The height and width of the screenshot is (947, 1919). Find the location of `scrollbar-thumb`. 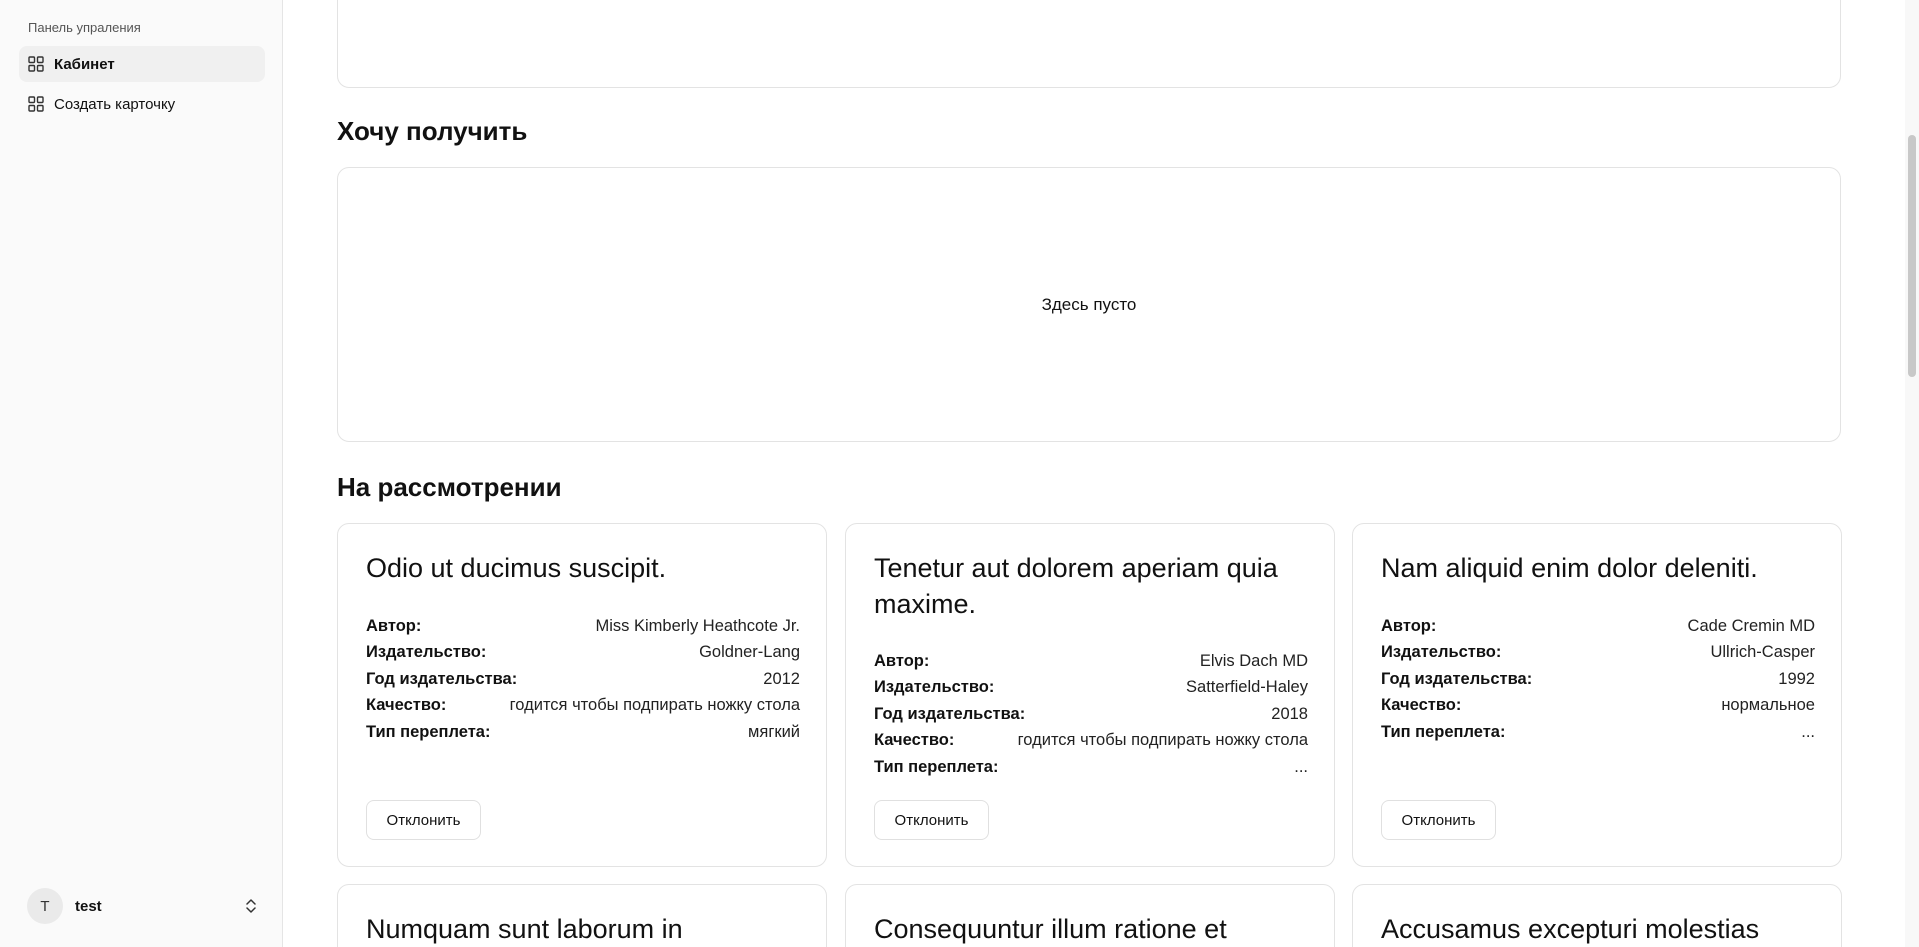

scrollbar-thumb is located at coordinates (1912, 256).